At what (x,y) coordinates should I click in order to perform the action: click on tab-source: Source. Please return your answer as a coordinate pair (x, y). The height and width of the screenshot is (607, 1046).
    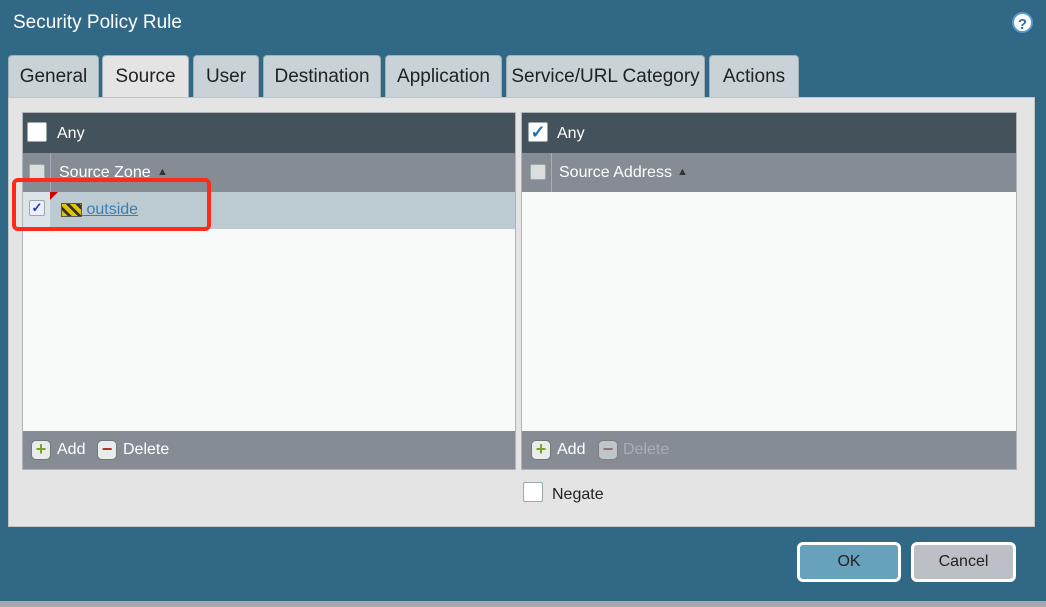
    Looking at the image, I should click on (145, 77).